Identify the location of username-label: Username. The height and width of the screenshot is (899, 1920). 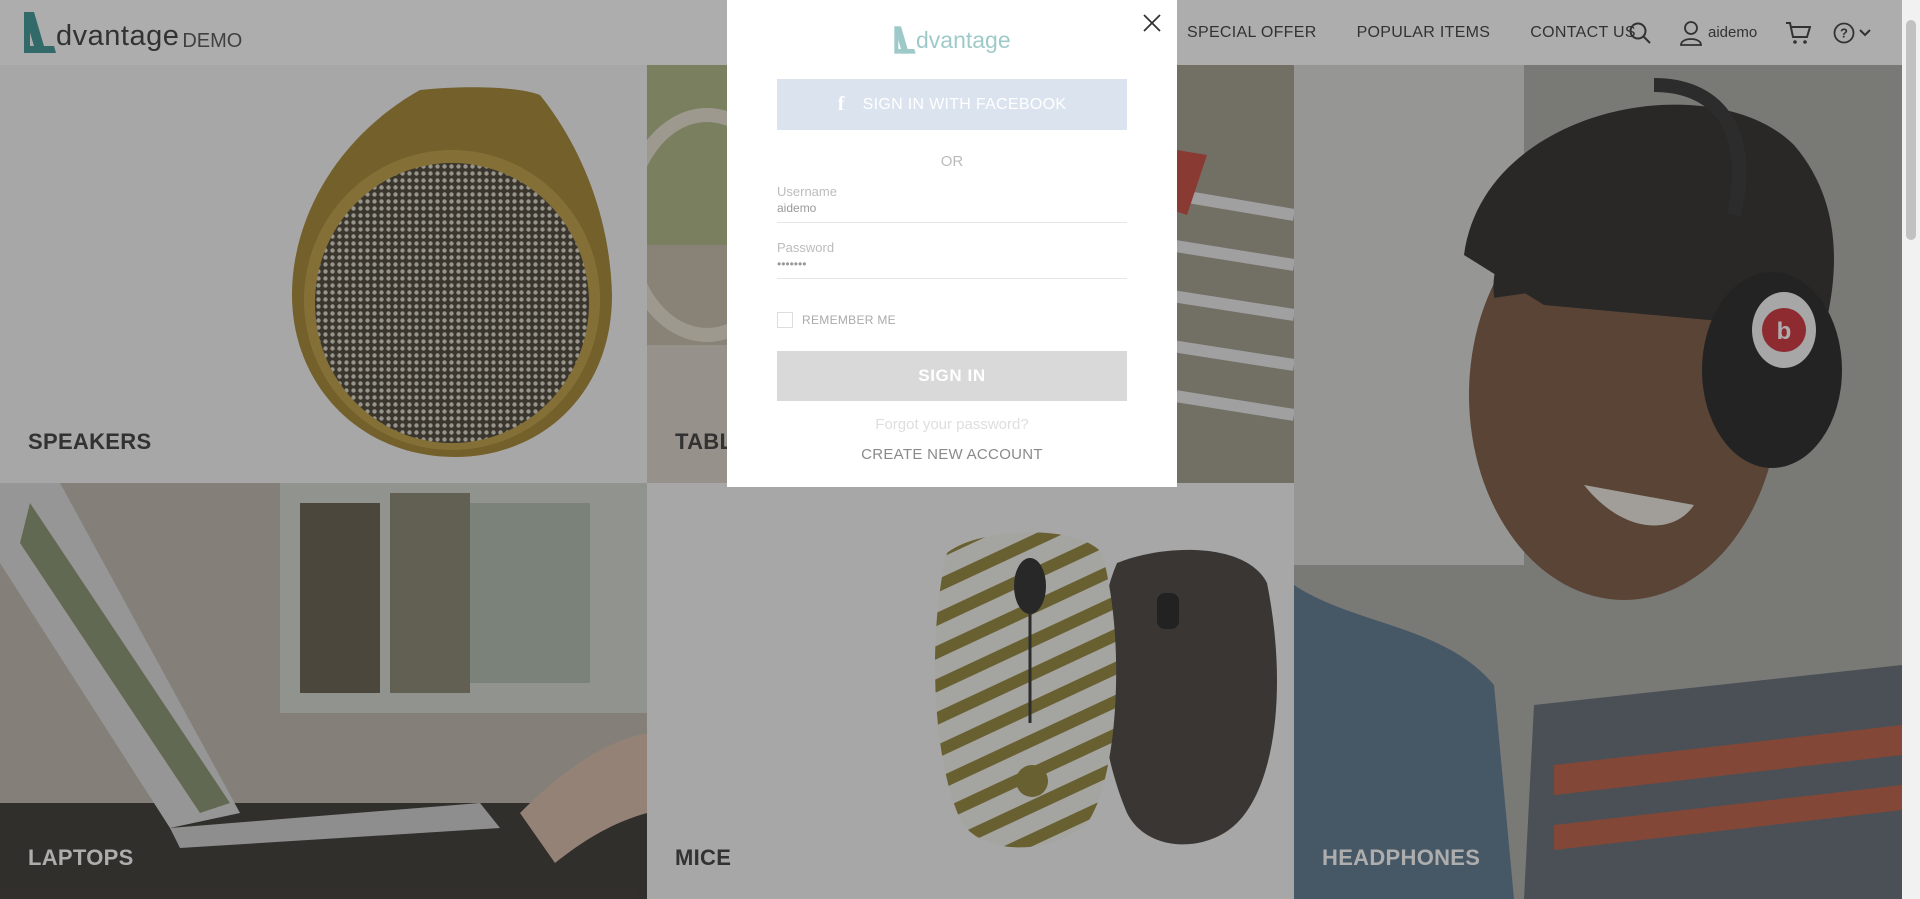
(807, 191).